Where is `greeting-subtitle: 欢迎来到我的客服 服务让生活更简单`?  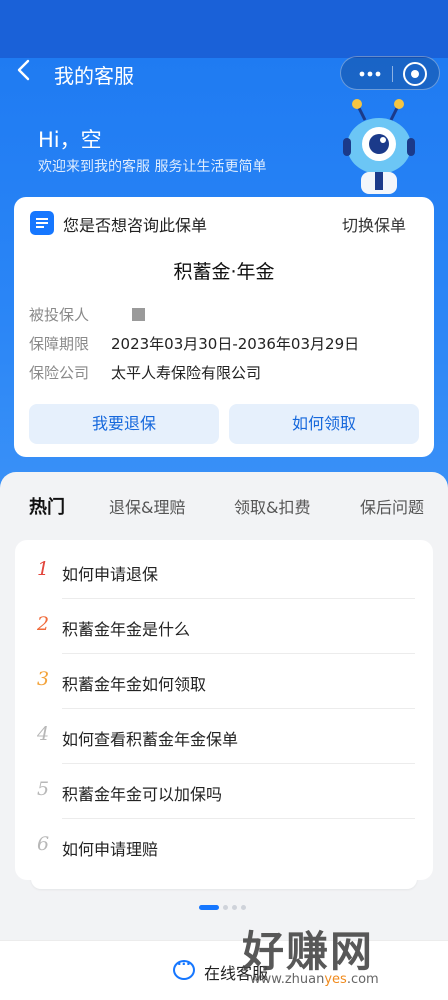 greeting-subtitle: 欢迎来到我的客服 服务让生活更简单 is located at coordinates (152, 167).